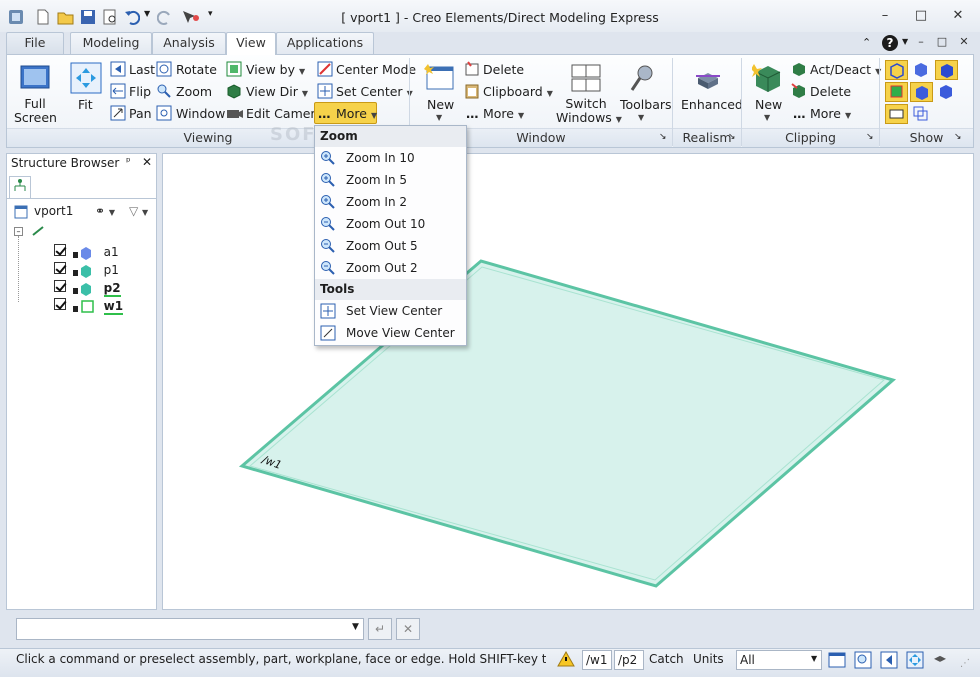 The image size is (980, 677). Describe the element at coordinates (799, 92) in the screenshot. I see `delete-clip-icon` at that location.